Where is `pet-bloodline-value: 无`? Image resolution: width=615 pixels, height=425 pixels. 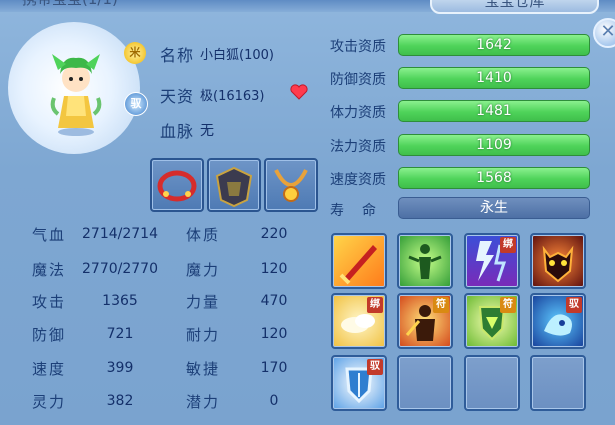 pet-bloodline-value: 无 is located at coordinates (207, 131).